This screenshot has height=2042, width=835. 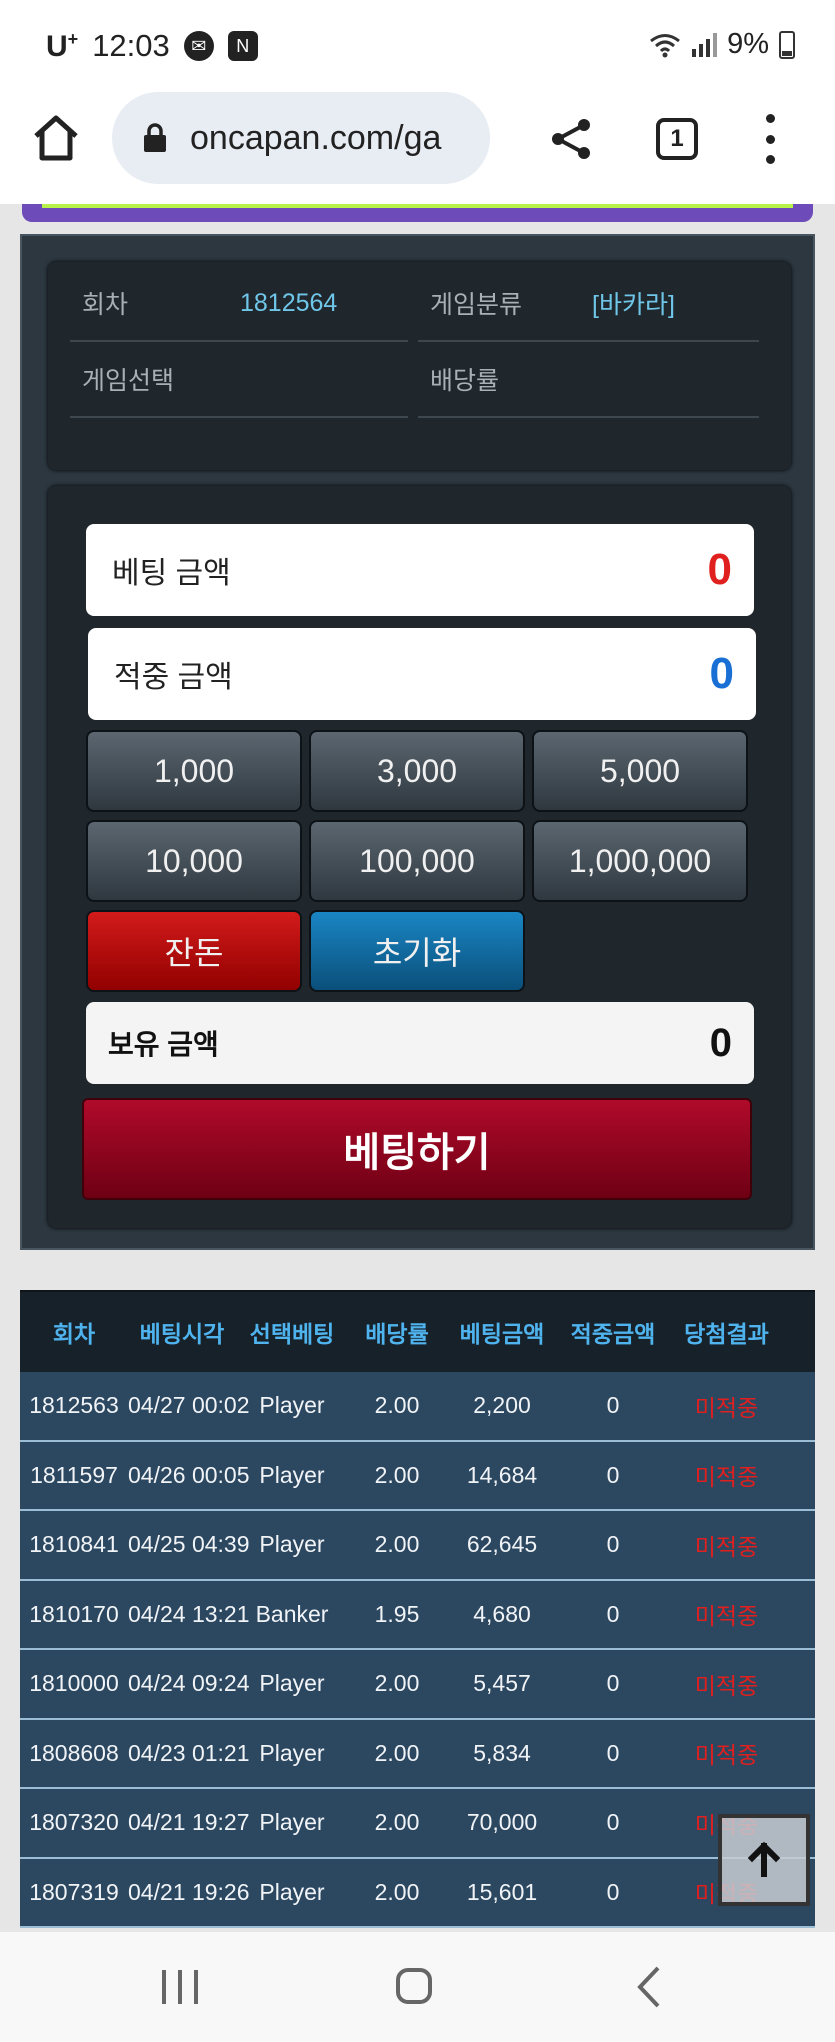 I want to click on chip-10000-button: 10,000, so click(x=194, y=861).